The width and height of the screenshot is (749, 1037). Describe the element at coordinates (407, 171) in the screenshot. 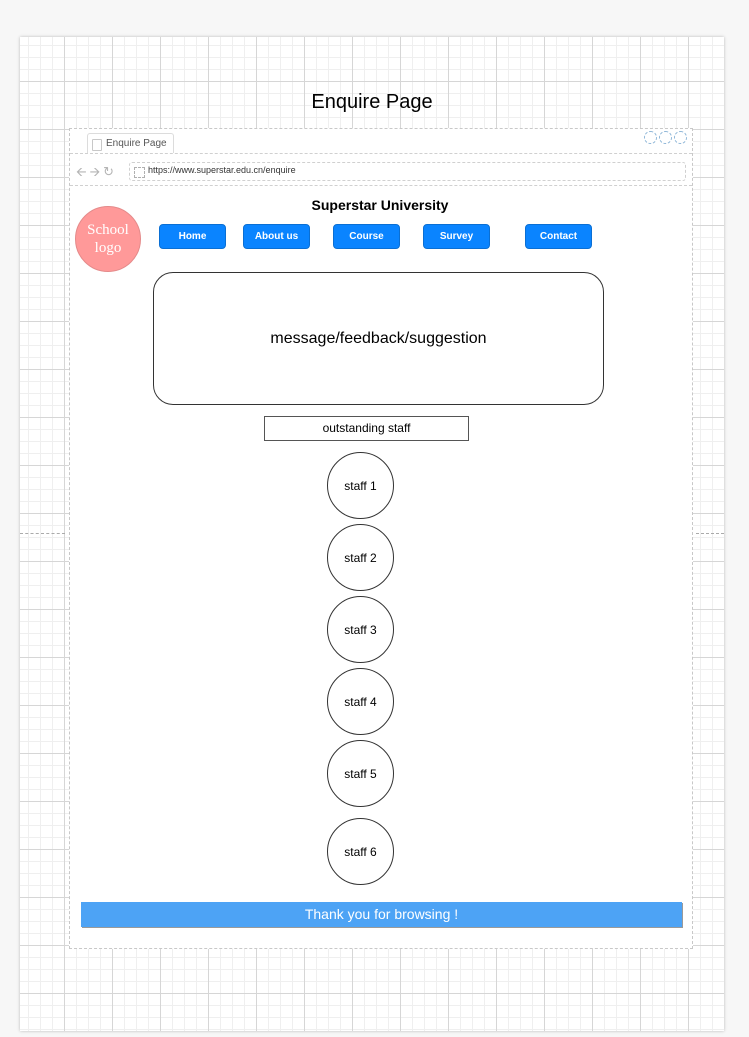

I see `address-bar: https://www.superstar.edu.cn/enquire` at that location.